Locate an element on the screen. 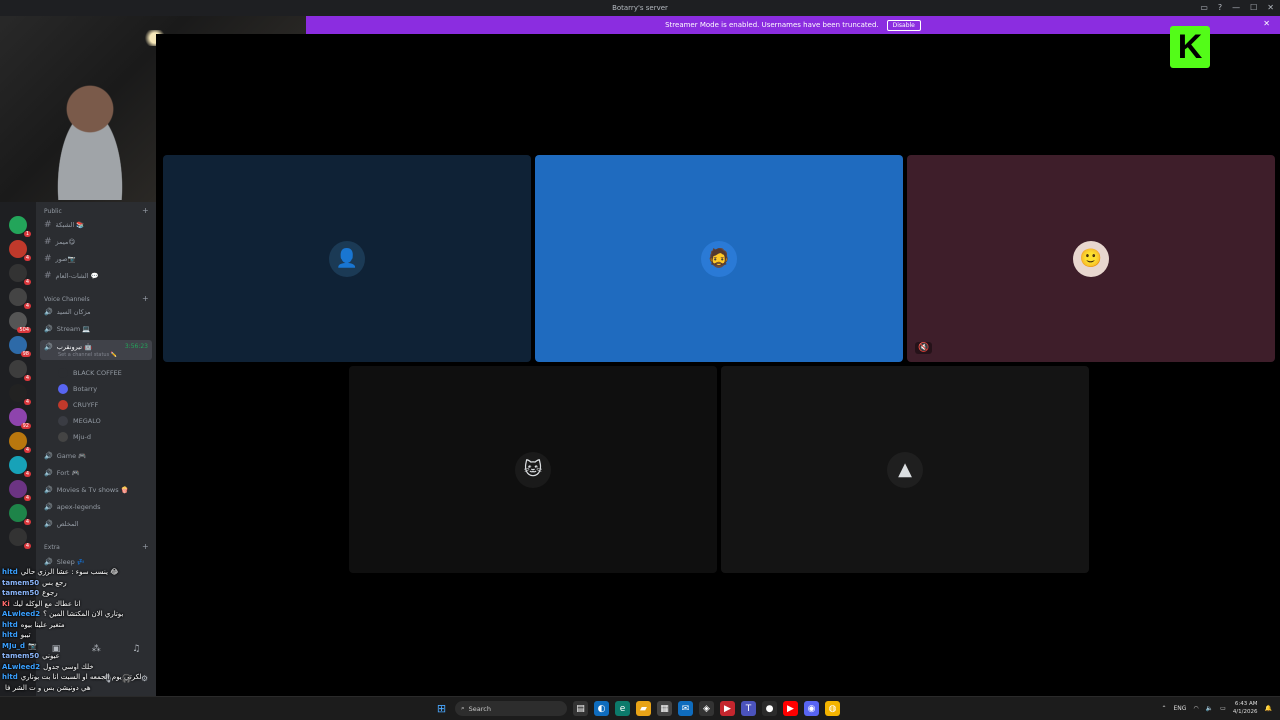 This screenshot has width=1280, height=720. clock: 6:43 AM 4/1/2026 is located at coordinates (1245, 708).